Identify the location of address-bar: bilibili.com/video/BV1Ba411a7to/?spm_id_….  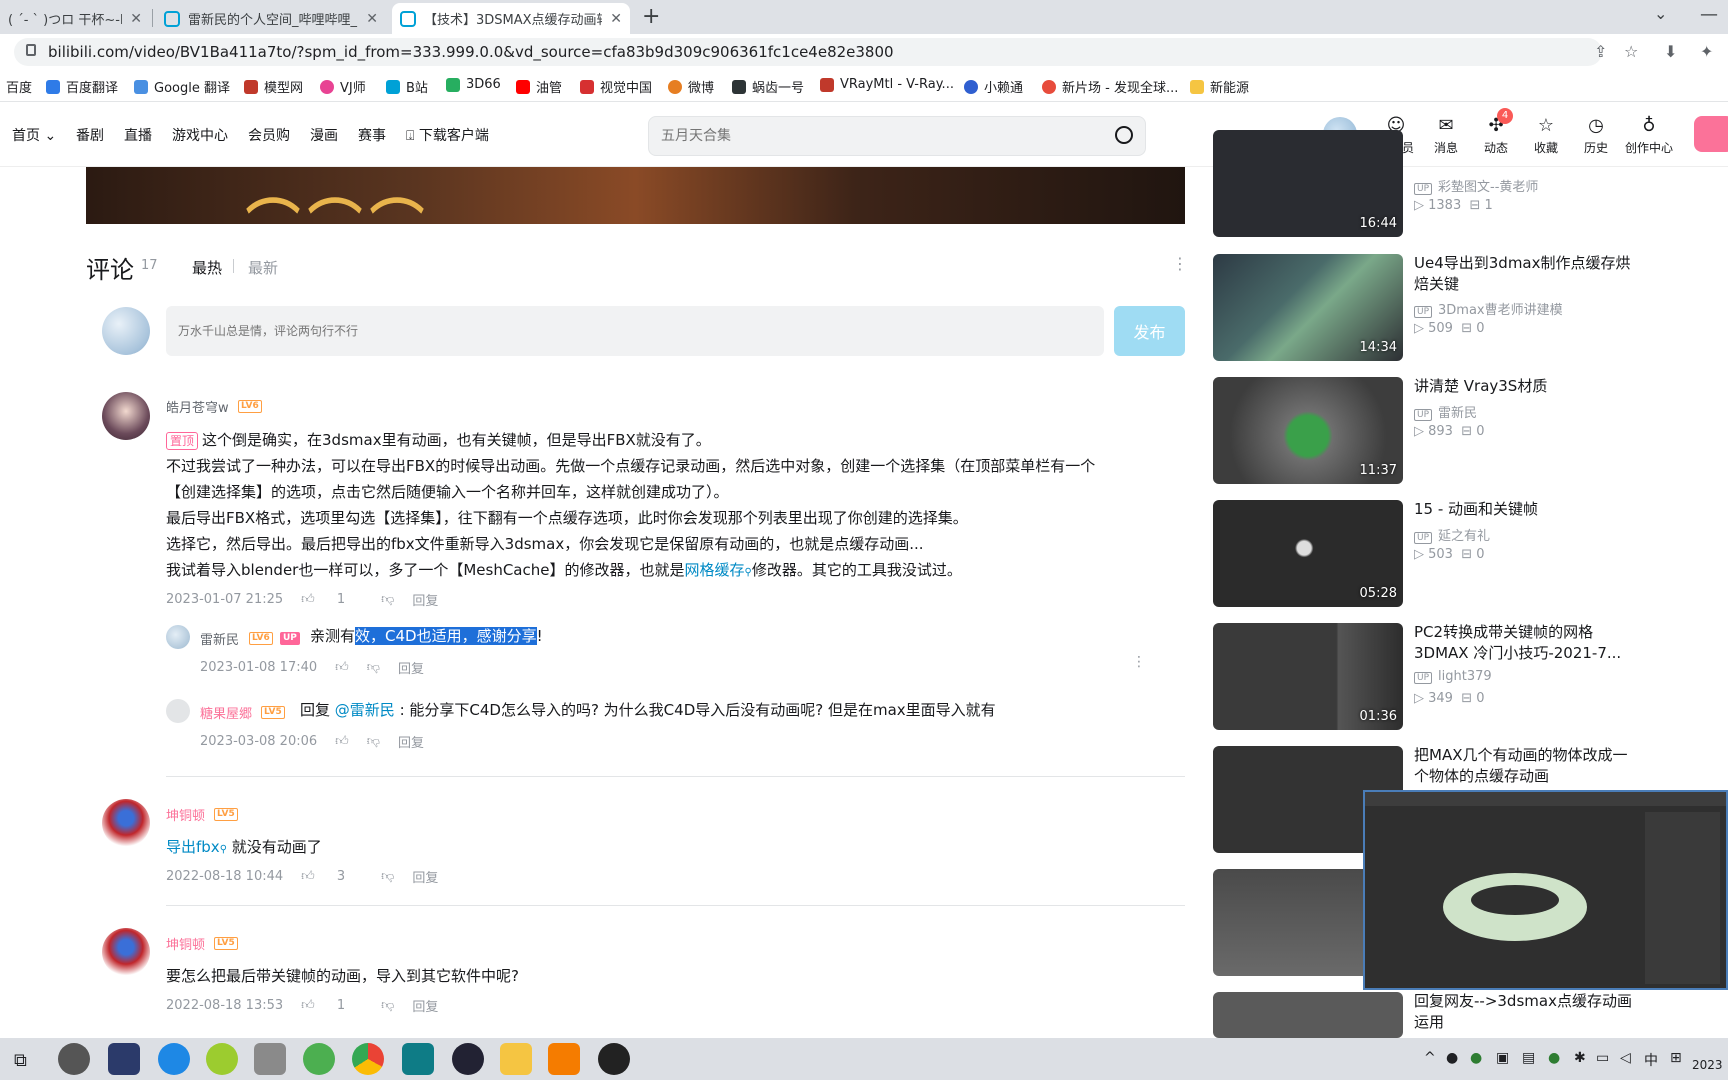
(808, 52).